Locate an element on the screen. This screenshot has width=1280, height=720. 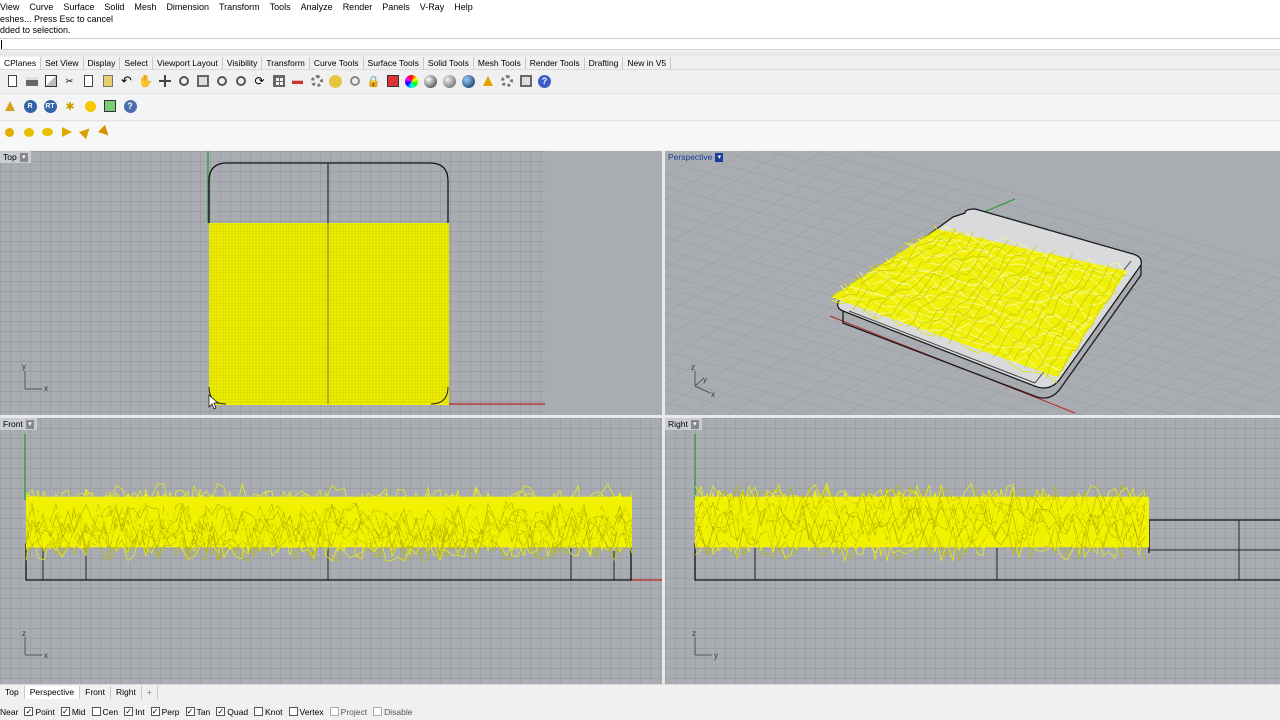
zoom-extents-button is located at coordinates (221, 81).